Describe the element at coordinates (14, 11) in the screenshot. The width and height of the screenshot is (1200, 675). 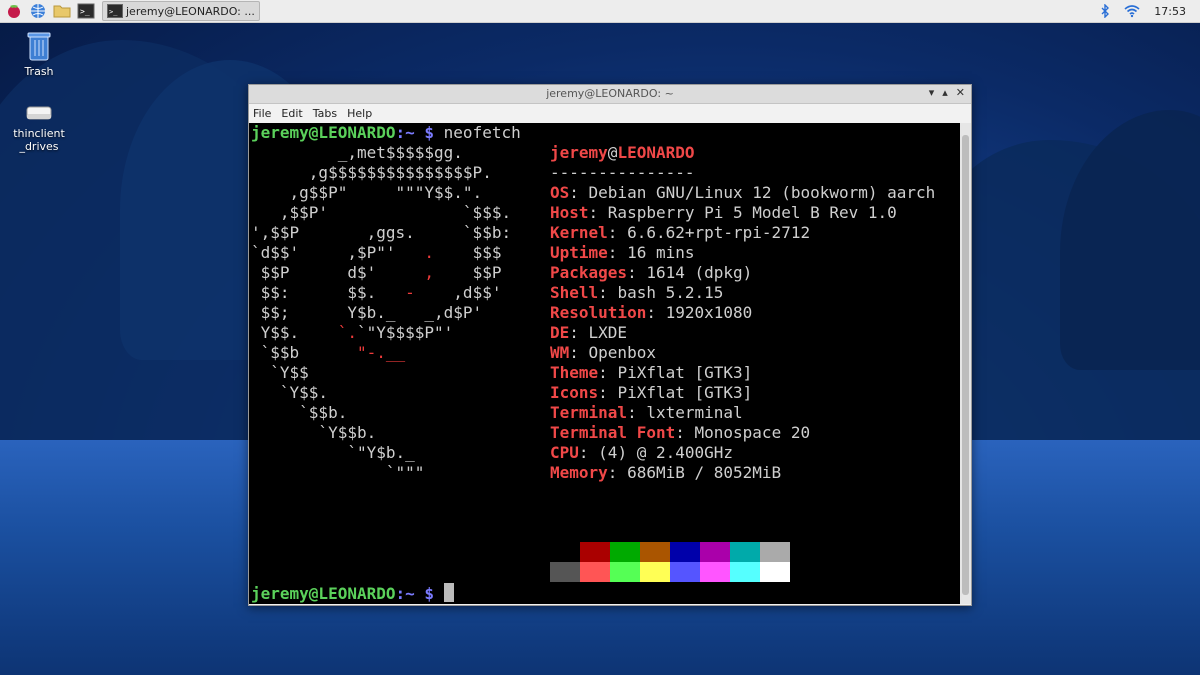
I see `raspberry-menu-icon` at that location.